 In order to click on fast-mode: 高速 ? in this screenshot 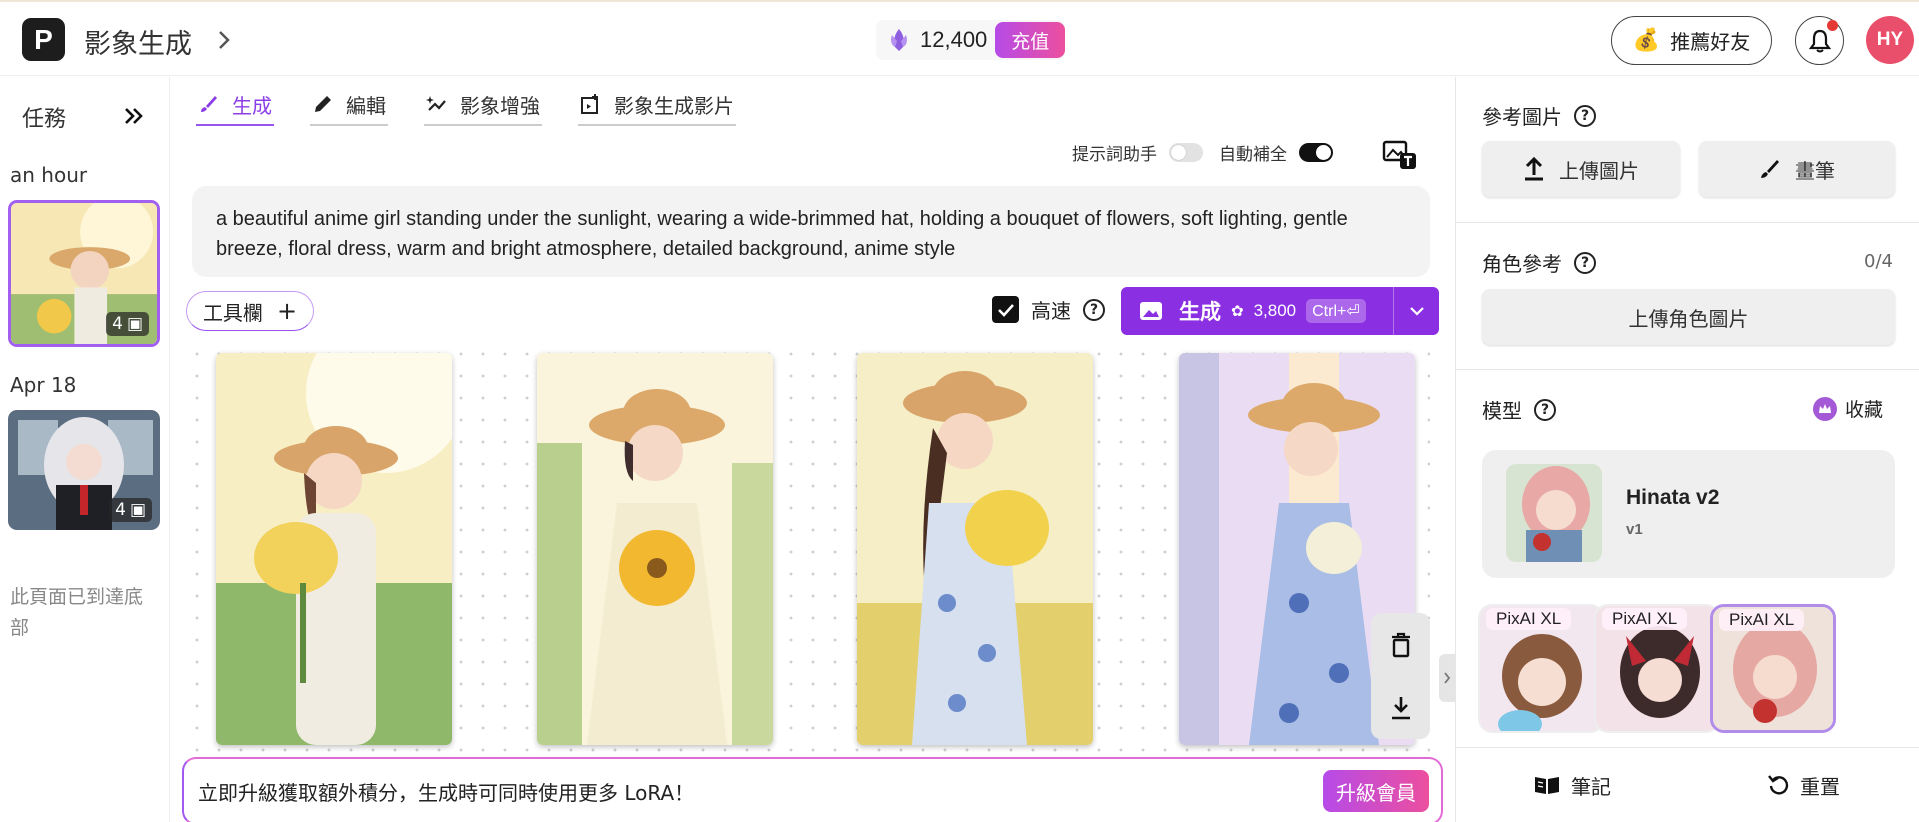, I will do `click(1048, 309)`.